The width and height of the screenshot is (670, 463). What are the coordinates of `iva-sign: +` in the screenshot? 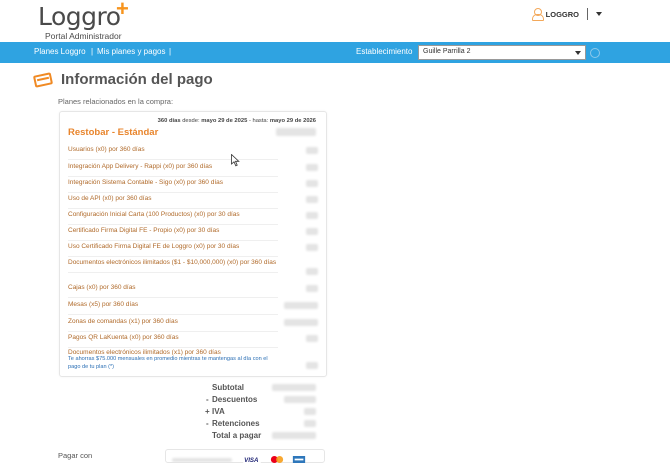 It's located at (207, 411).